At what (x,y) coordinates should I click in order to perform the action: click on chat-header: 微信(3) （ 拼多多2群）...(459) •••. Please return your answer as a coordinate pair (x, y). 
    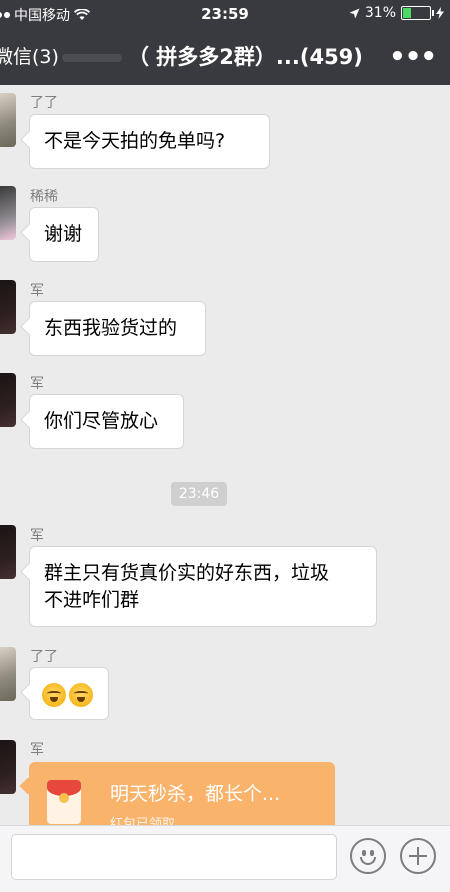
    Looking at the image, I should click on (225, 56).